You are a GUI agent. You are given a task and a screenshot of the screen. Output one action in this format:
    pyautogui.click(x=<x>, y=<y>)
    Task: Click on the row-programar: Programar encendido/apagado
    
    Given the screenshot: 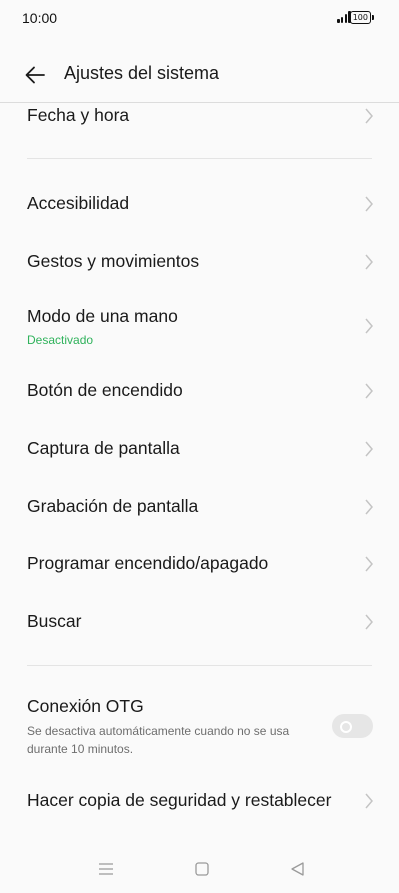 What is the action you would take?
    pyautogui.click(x=199, y=563)
    